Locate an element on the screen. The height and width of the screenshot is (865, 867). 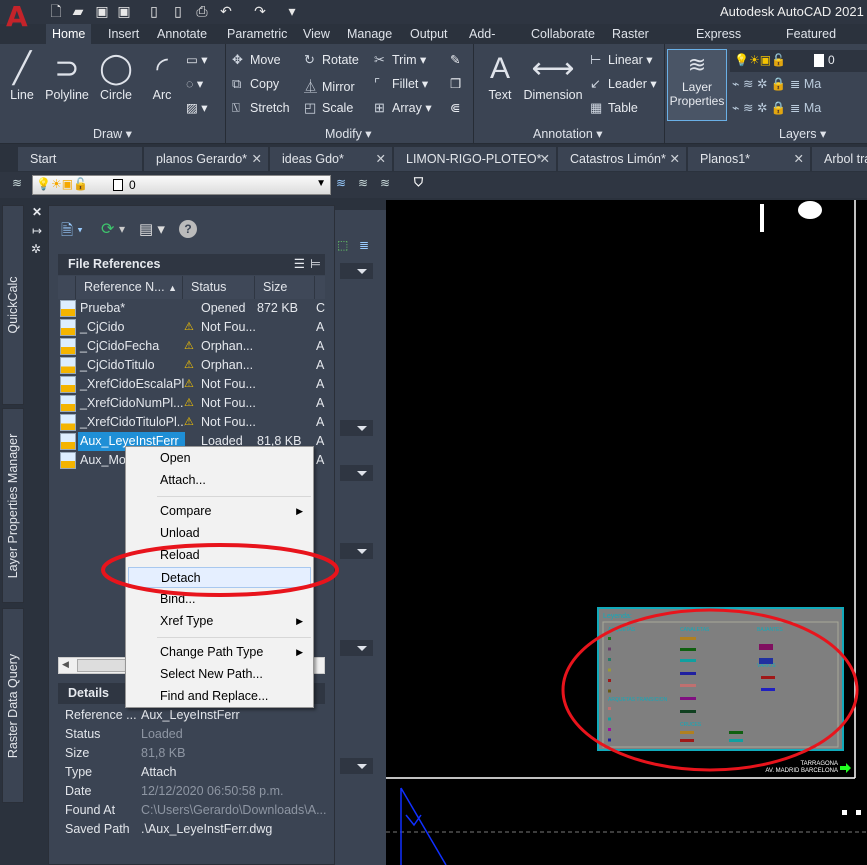
tab-view: View is located at coordinates (316, 34).